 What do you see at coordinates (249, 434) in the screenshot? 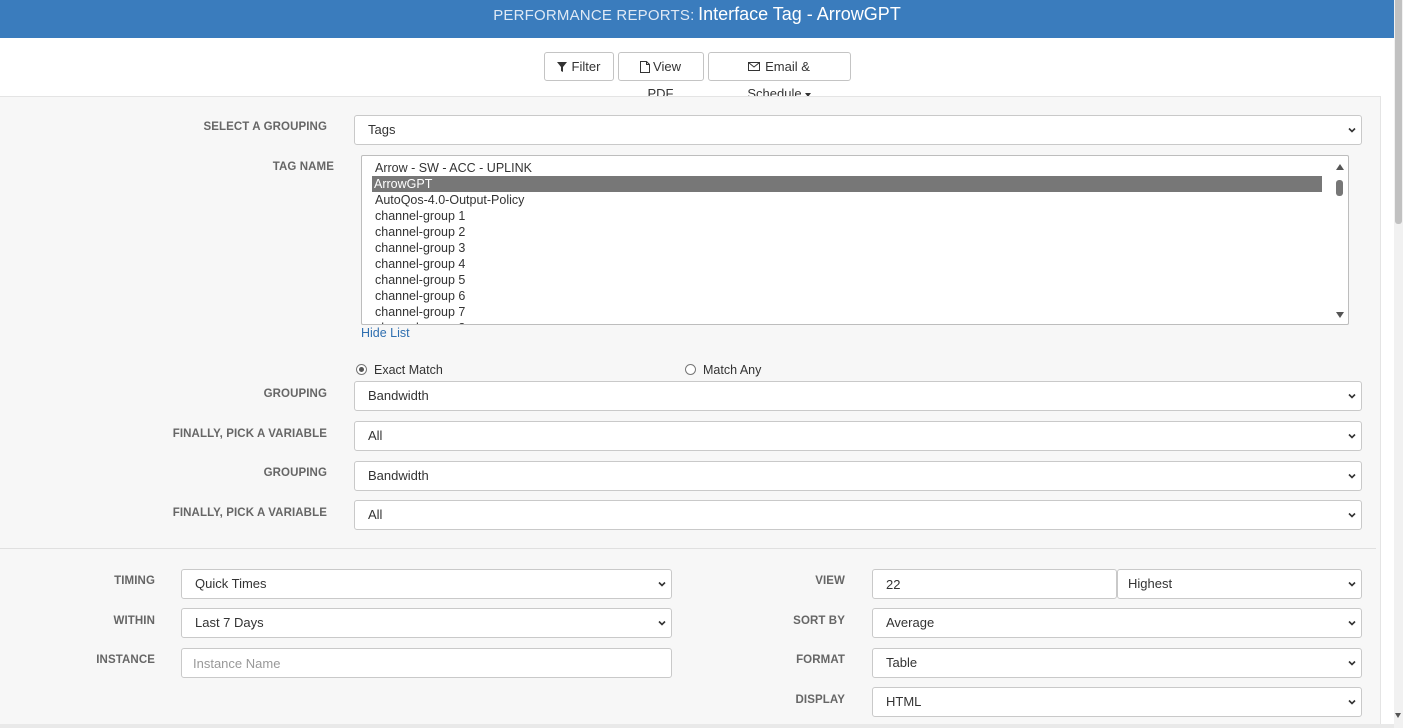
I see `variable-1-label: FINALLY, PICK A VARIABLE` at bounding box center [249, 434].